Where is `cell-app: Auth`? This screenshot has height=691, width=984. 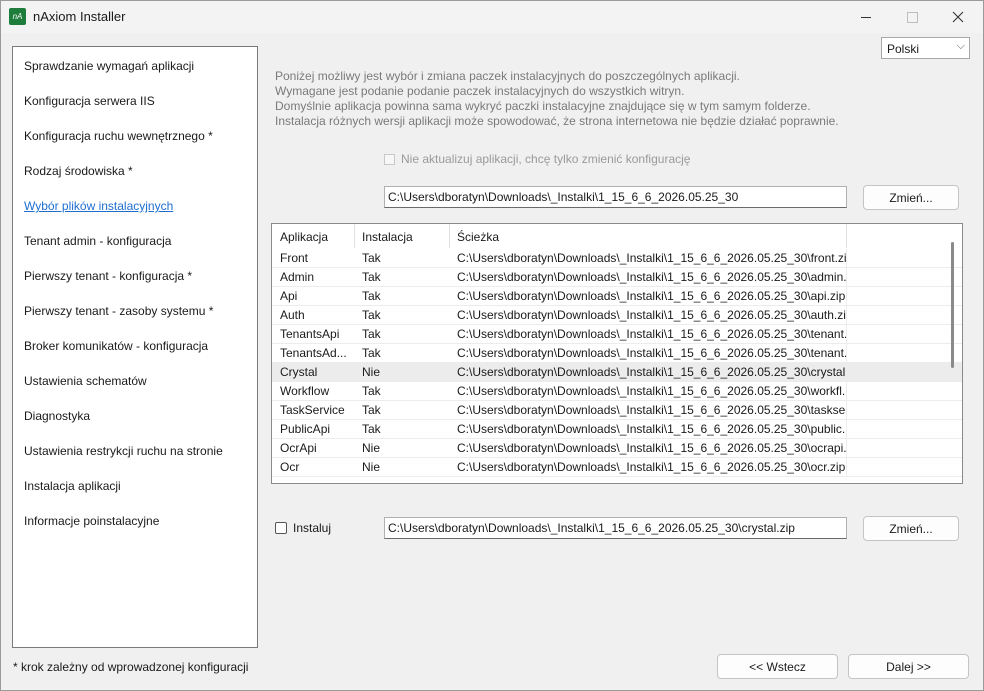 cell-app: Auth is located at coordinates (292, 315).